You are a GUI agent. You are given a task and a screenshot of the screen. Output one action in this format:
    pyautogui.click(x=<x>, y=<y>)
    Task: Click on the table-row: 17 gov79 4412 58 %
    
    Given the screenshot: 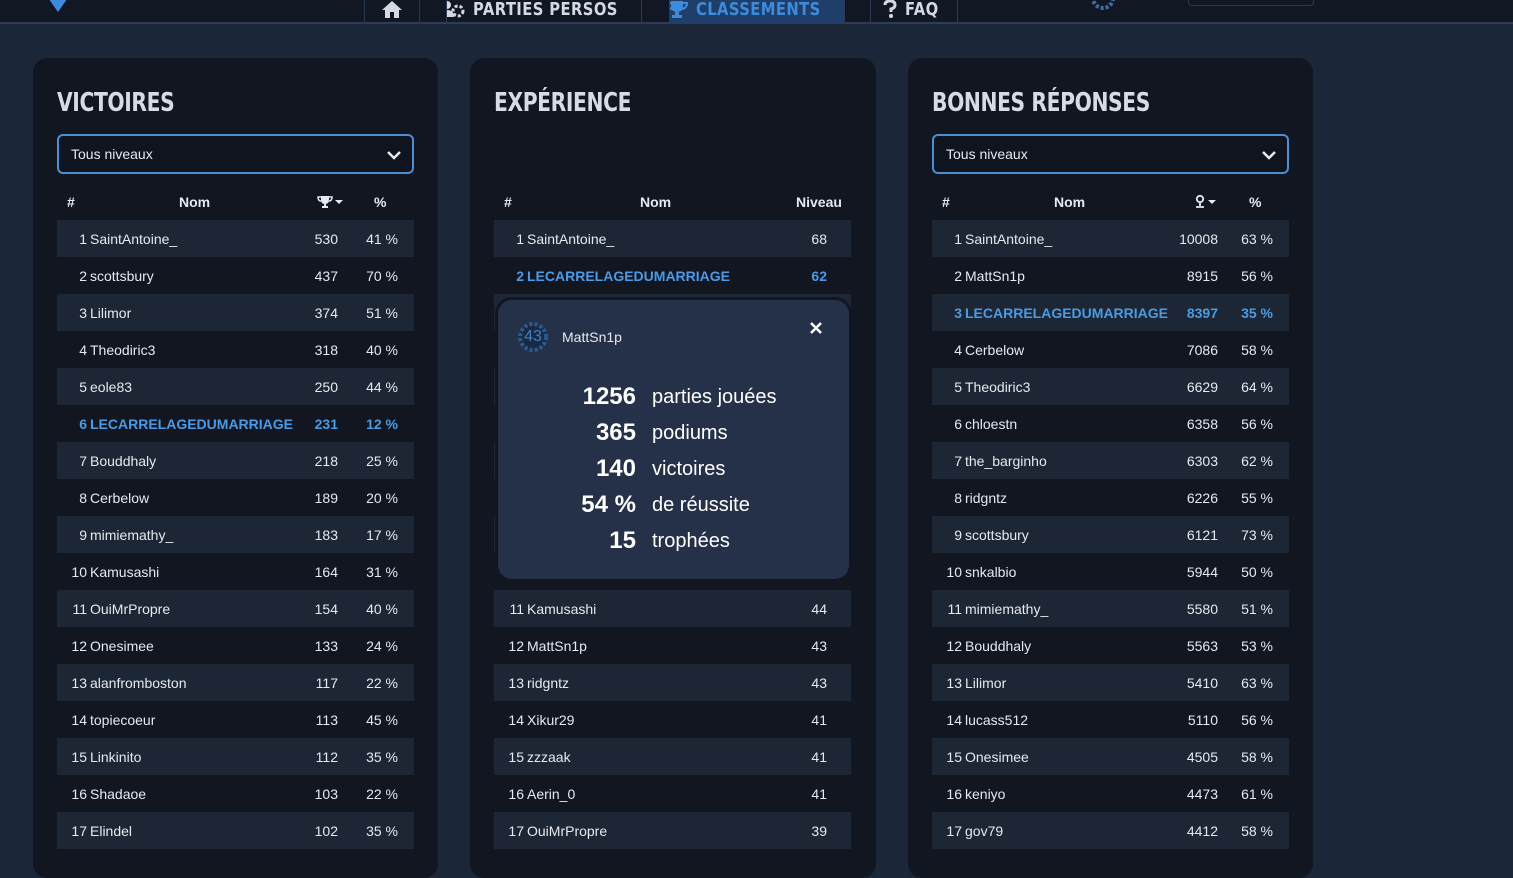 What is the action you would take?
    pyautogui.click(x=1110, y=830)
    